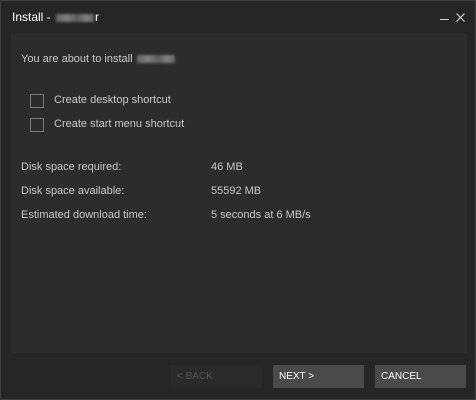 The image size is (476, 400). I want to click on window-title-suffix: r, so click(97, 17).